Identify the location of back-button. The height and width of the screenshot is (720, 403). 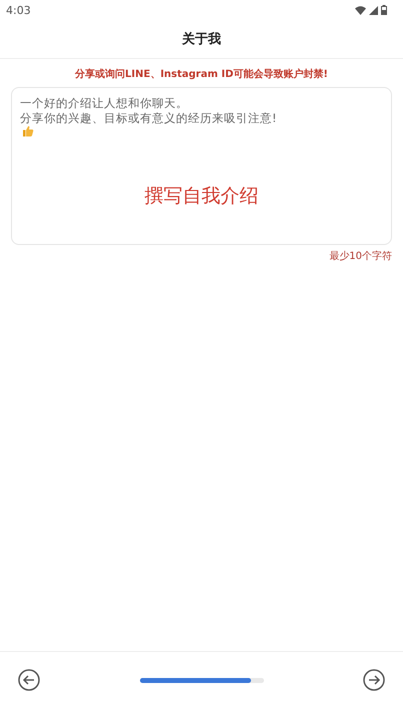
(29, 680).